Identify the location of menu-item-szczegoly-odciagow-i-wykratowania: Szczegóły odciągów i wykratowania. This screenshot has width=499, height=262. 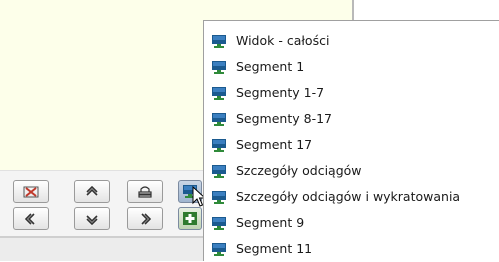
(351, 197).